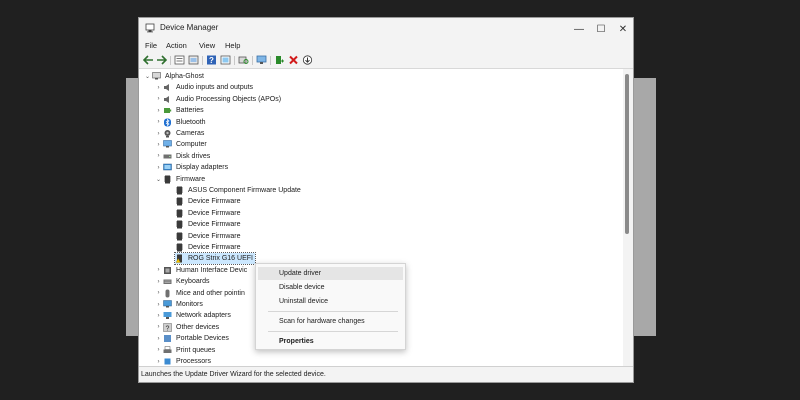  What do you see at coordinates (179, 110) in the screenshot?
I see `tree-item-batteries: › Batteries` at bounding box center [179, 110].